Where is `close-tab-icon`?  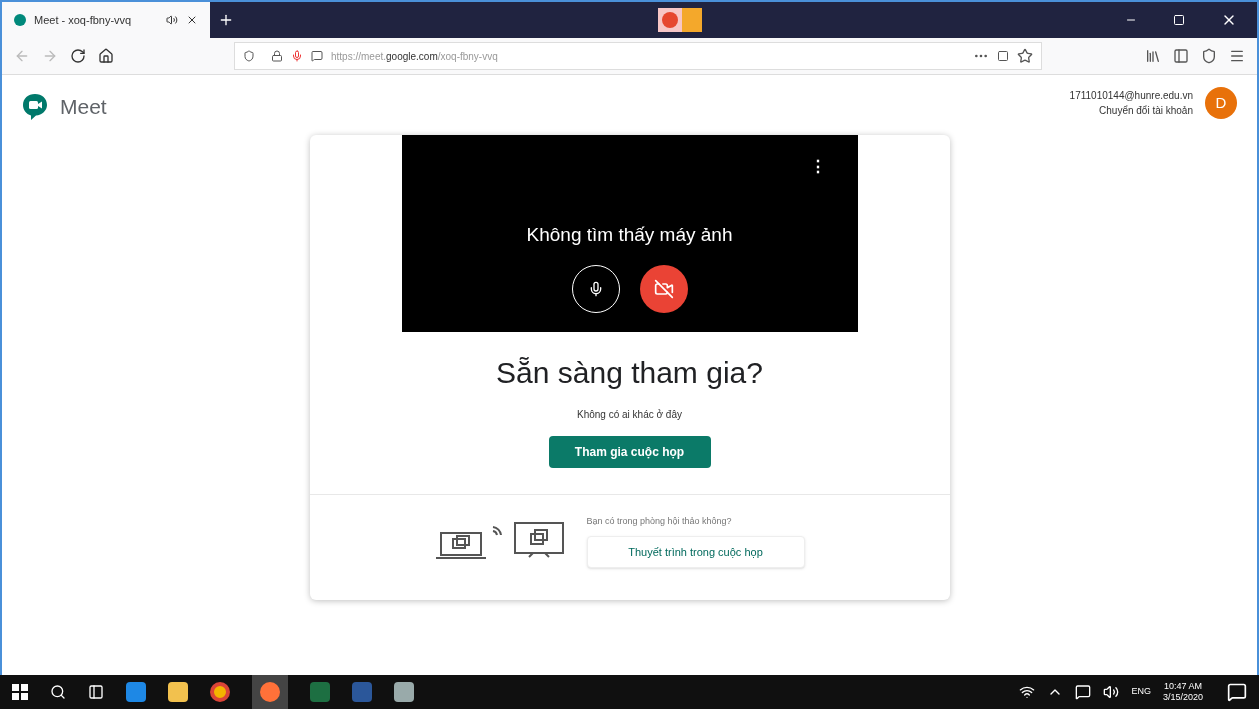 close-tab-icon is located at coordinates (192, 20).